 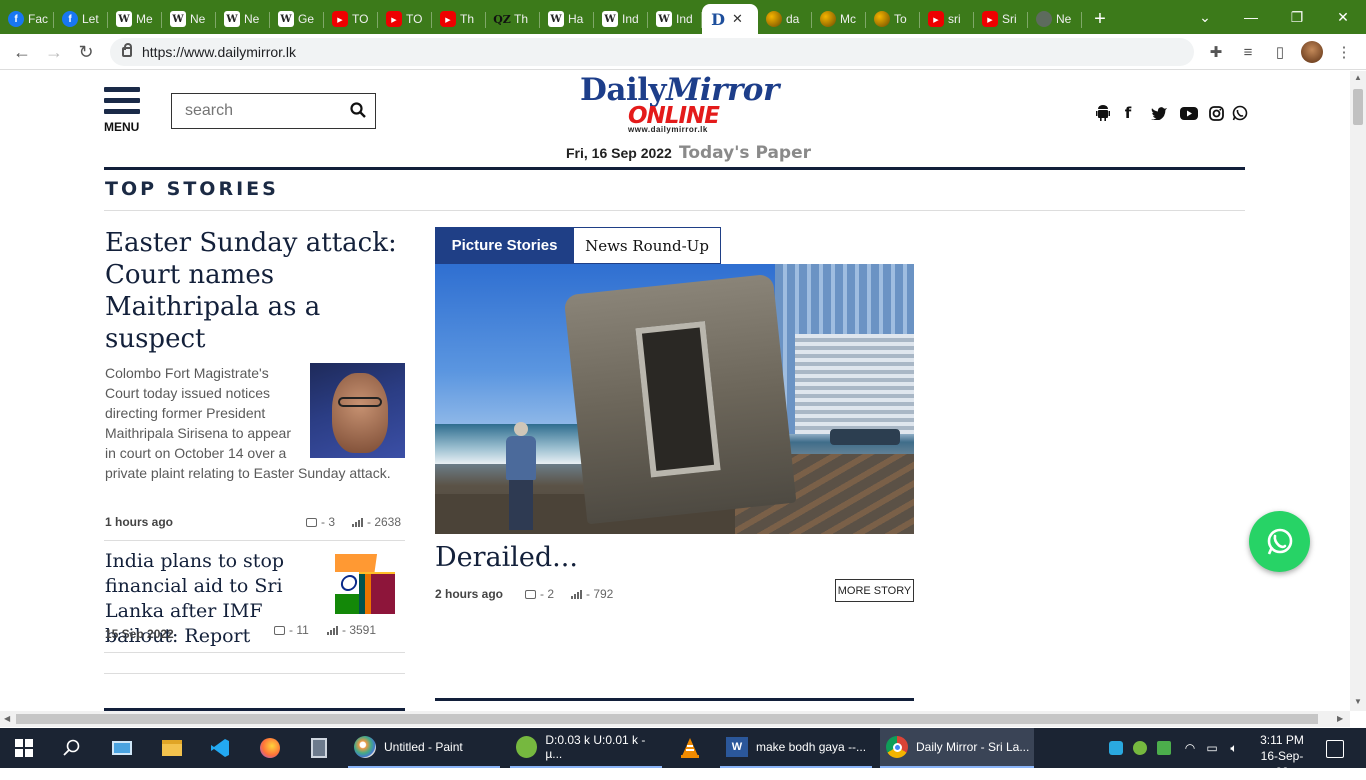 What do you see at coordinates (893, 19) in the screenshot?
I see `browser-tab: To` at bounding box center [893, 19].